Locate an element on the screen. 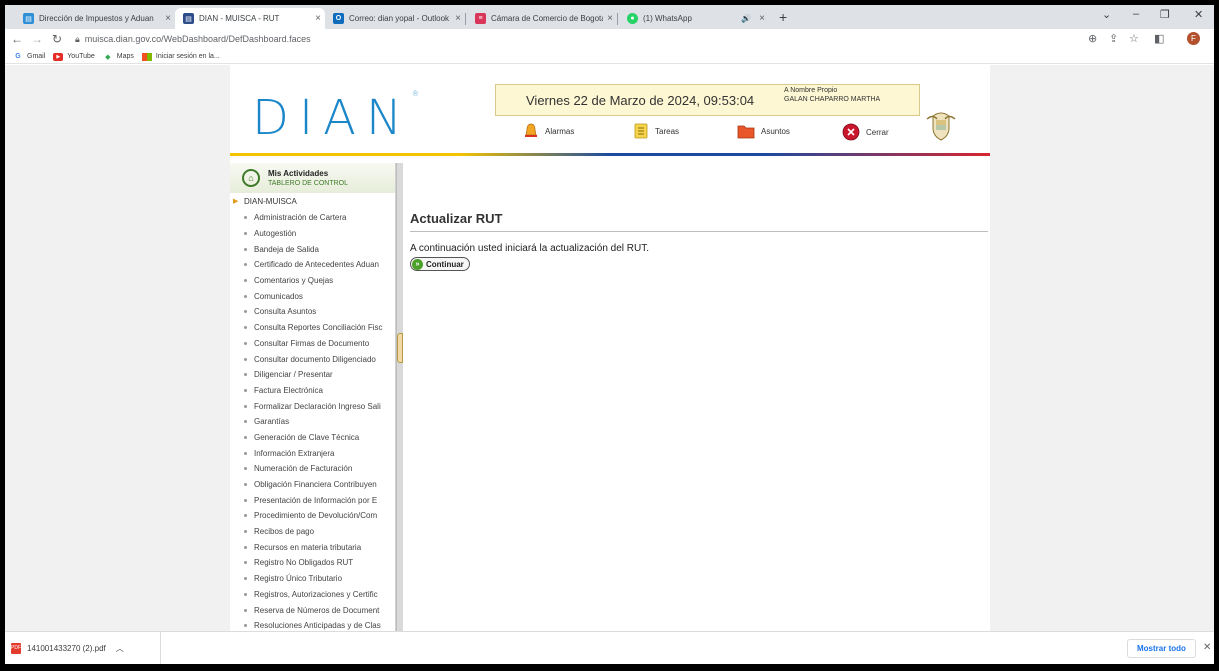 The width and height of the screenshot is (1219, 671). sidebar-menu-item: Administración de Cartera is located at coordinates (313, 218).